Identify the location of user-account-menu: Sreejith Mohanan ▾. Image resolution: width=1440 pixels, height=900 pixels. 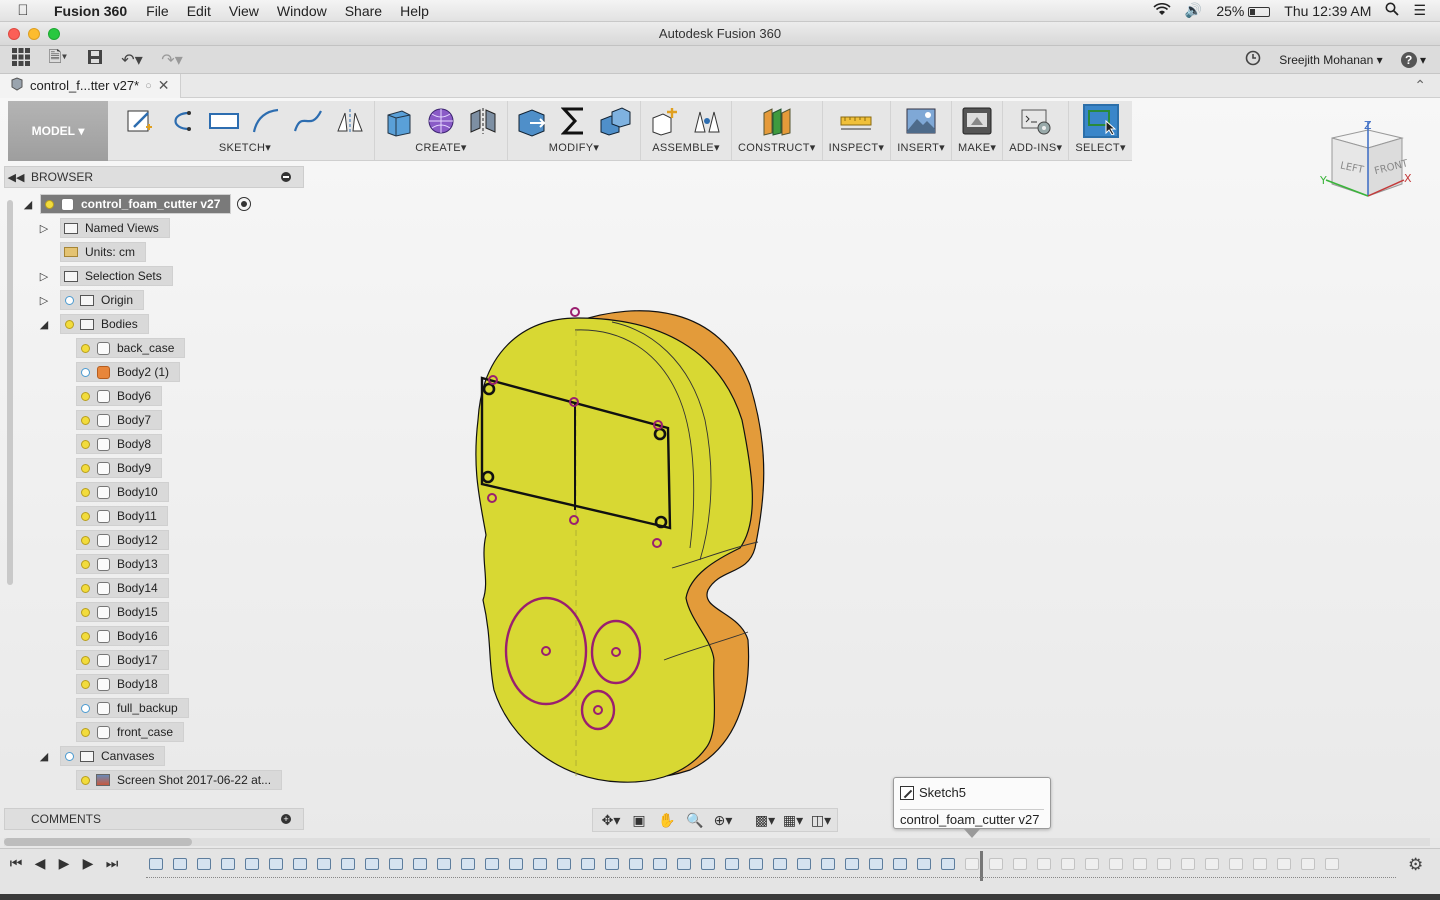
(1330, 60).